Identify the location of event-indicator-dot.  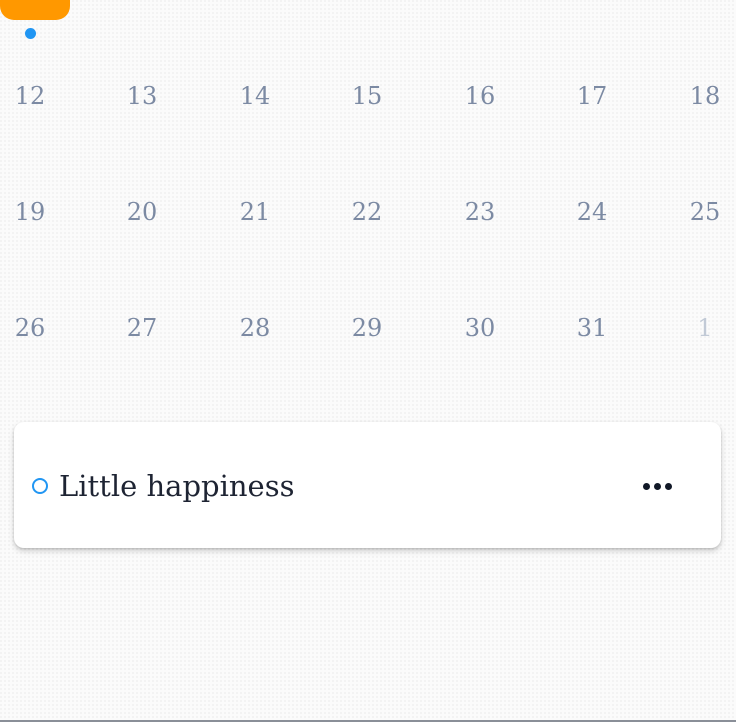
(30, 33).